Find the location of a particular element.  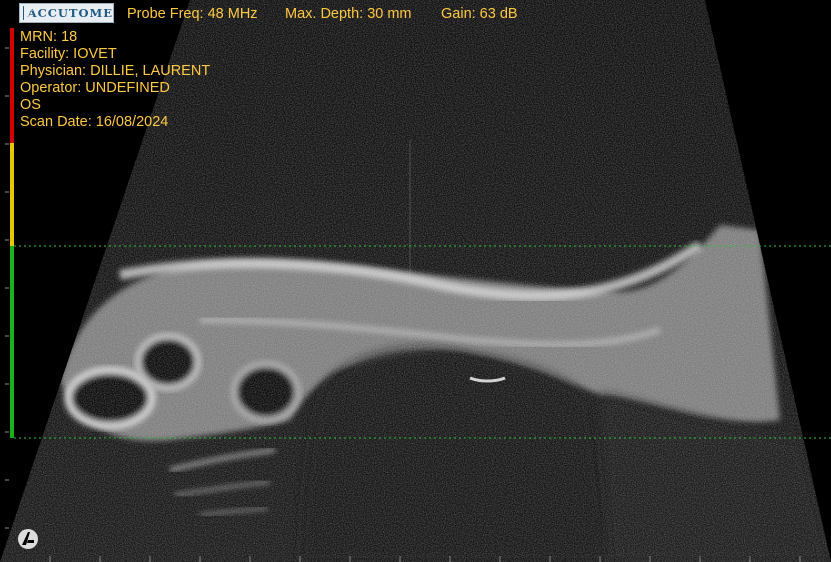

eye-side: OS is located at coordinates (30, 105).